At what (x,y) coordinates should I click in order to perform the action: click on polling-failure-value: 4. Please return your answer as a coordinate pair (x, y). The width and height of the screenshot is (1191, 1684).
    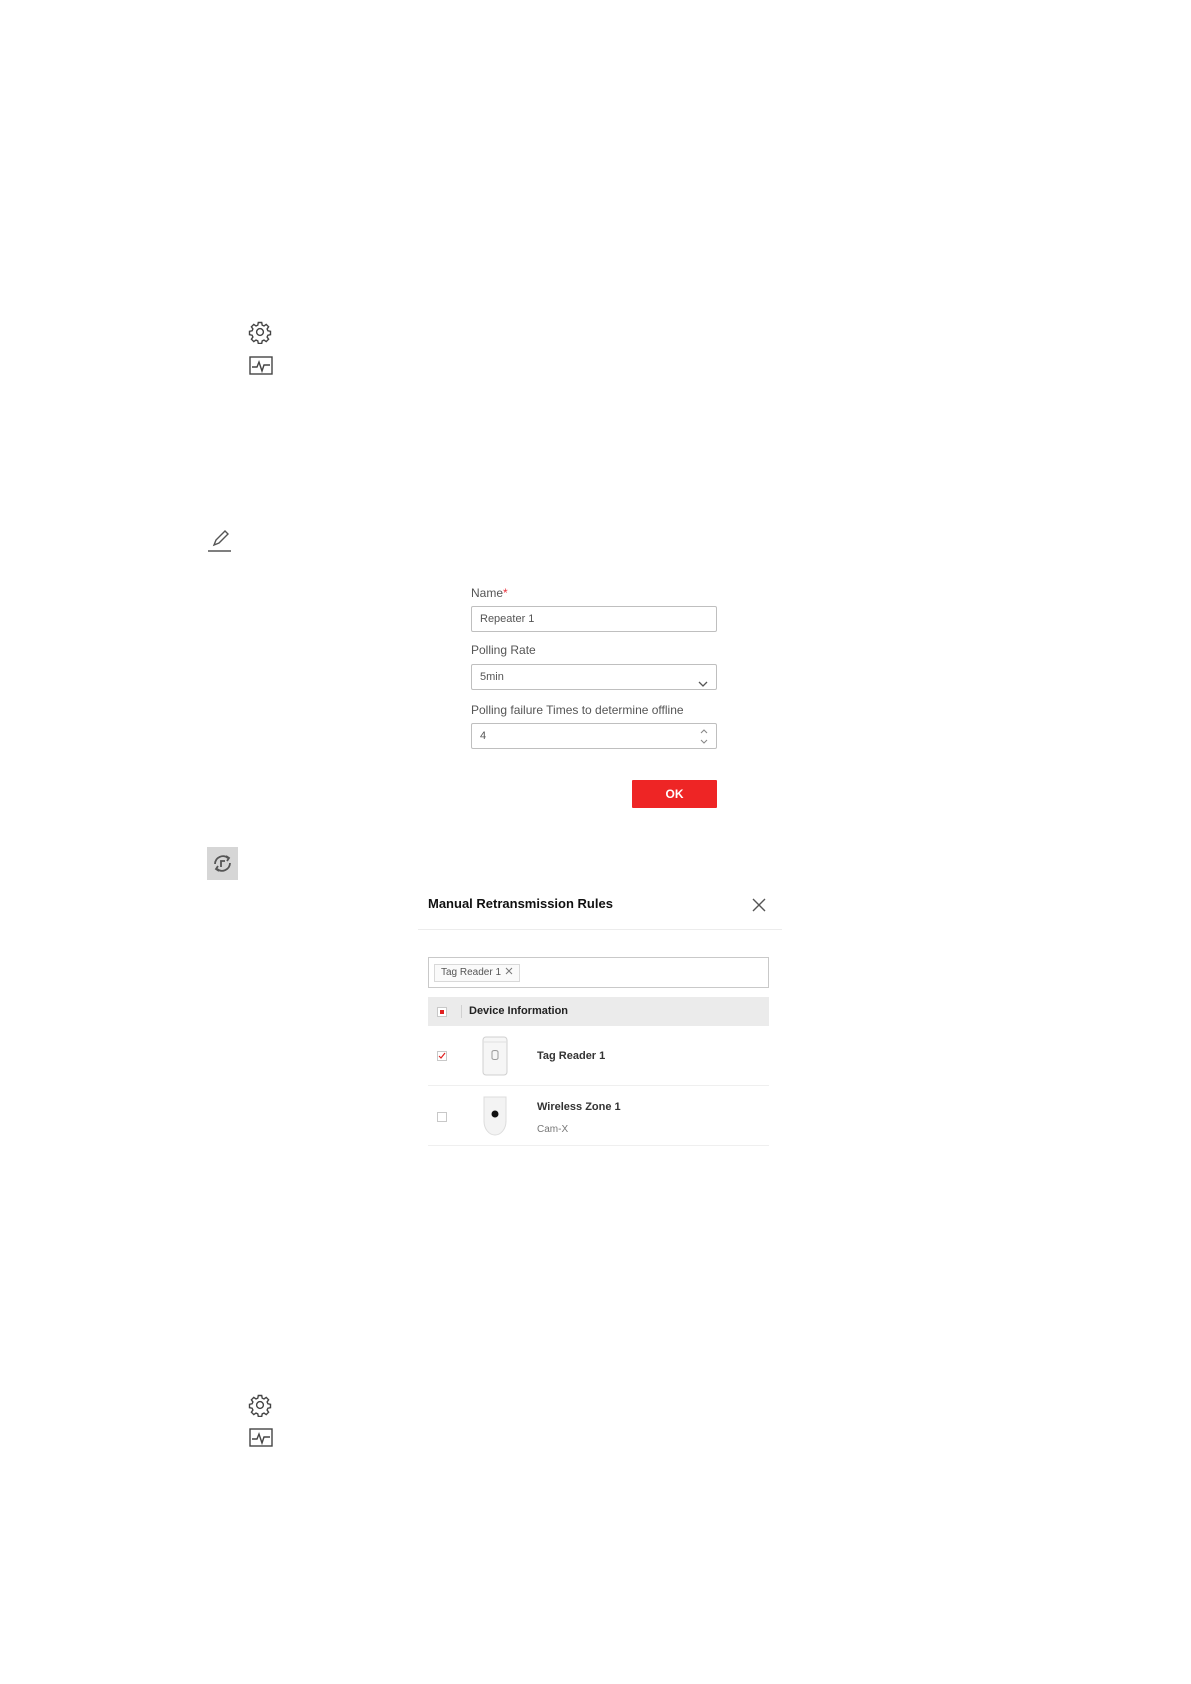
    Looking at the image, I should click on (483, 736).